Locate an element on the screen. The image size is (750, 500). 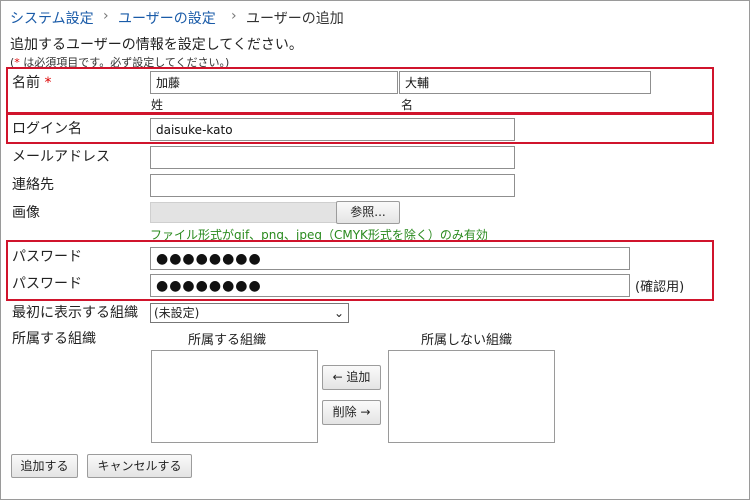
last-name-sublabel: 姓 is located at coordinates (157, 105).